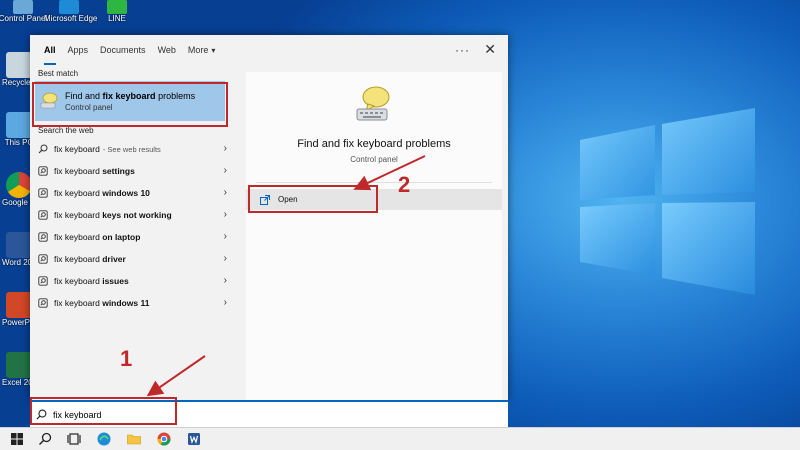 Image resolution: width=800 pixels, height=450 pixels. I want to click on web-result-item: fix keyboard on laptop ›, so click(132, 237).